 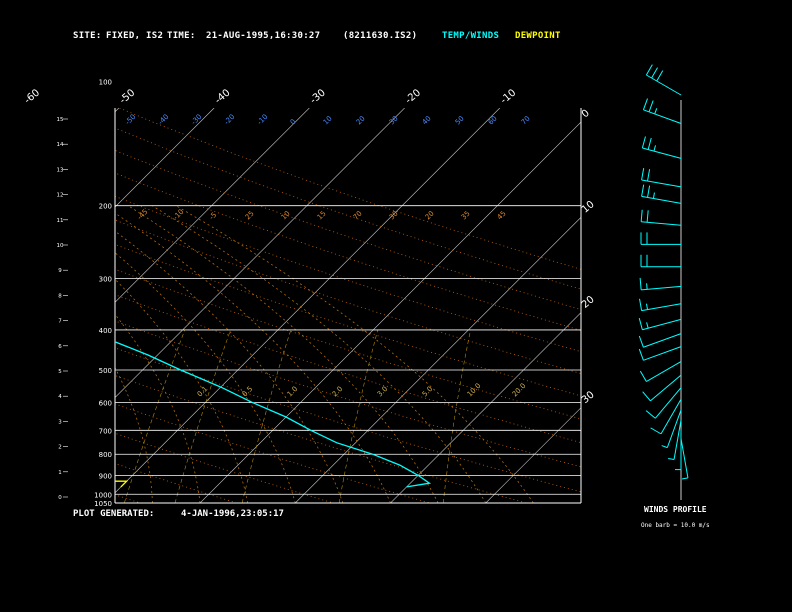 What do you see at coordinates (105, 207) in the screenshot?
I see `pressure-label: 200` at bounding box center [105, 207].